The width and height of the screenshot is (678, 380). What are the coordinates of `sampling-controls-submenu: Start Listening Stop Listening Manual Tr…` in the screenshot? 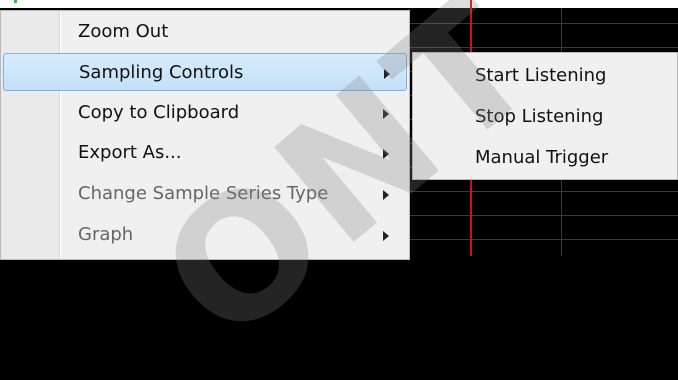 It's located at (545, 116).